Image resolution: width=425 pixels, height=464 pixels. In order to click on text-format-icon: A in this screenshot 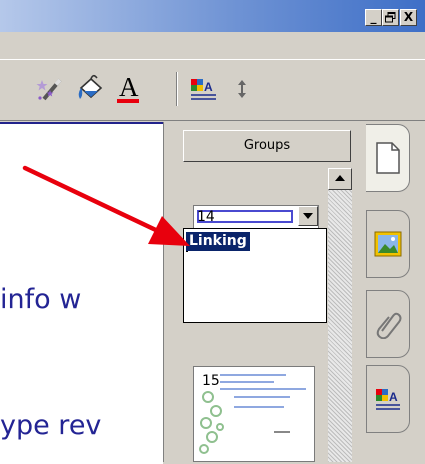, I will do `click(203, 89)`.